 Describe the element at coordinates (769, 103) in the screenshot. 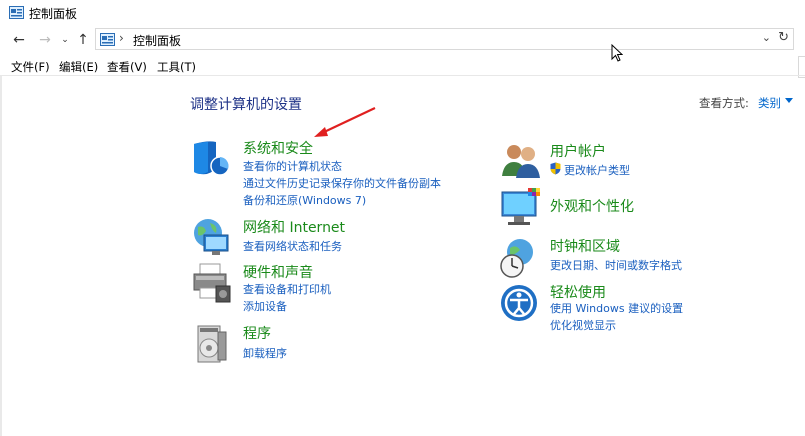

I see `view-by-dropdown: 类别` at that location.